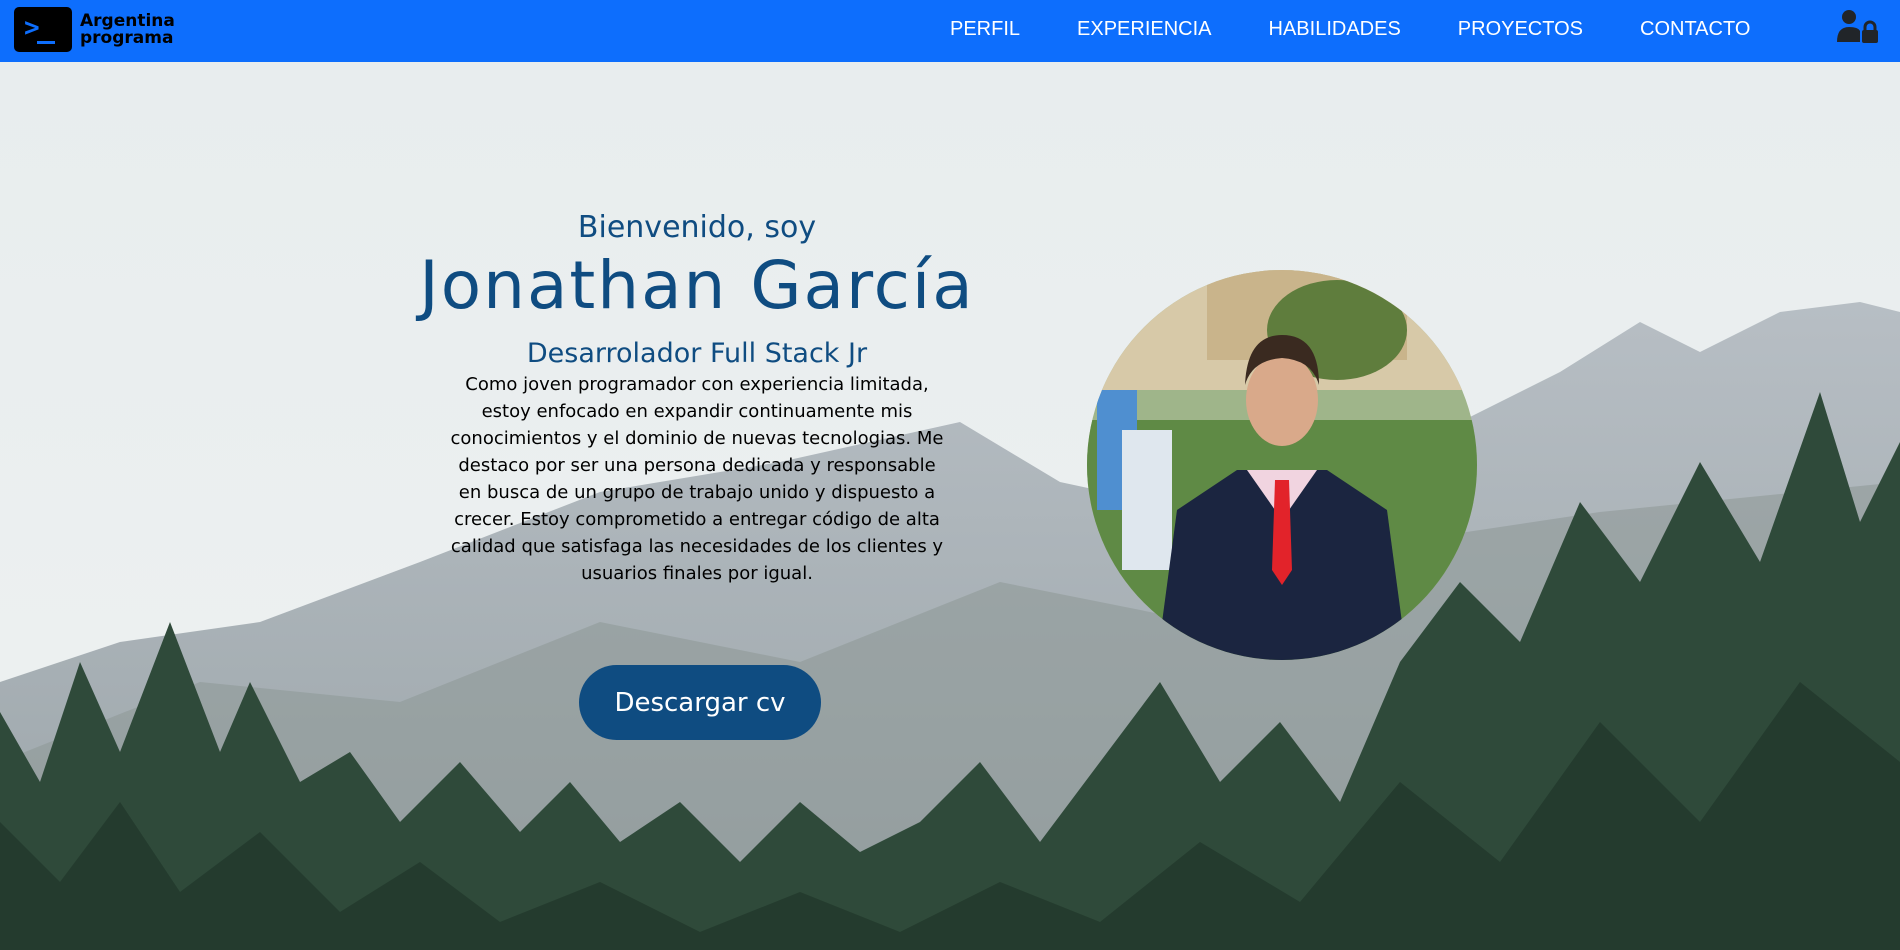 The image size is (1900, 950). Describe the element at coordinates (43, 29) in the screenshot. I see `terminal-icon: >` at that location.